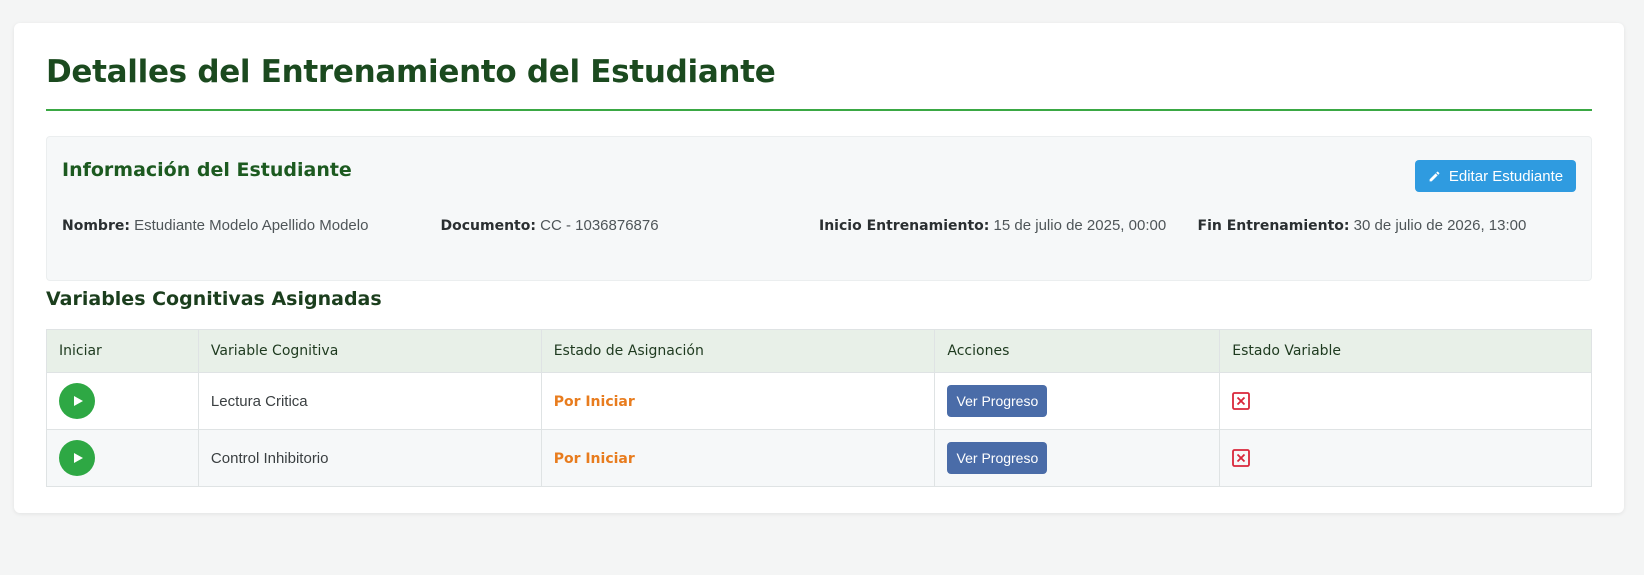  Describe the element at coordinates (1440, 225) in the screenshot. I see `field-value: 30 de julio de 2026, 13:00` at that location.